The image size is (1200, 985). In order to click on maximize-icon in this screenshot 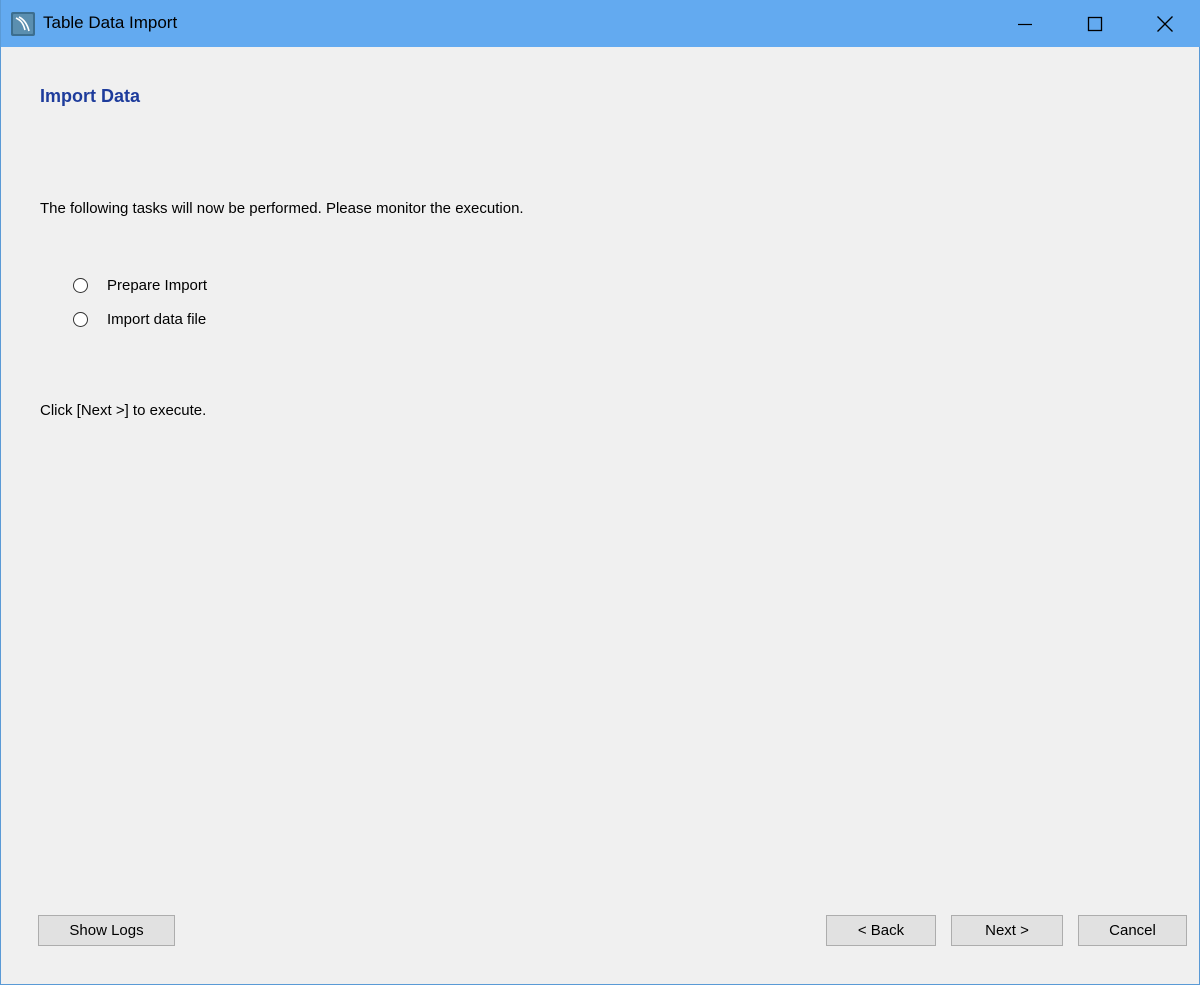, I will do `click(1095, 23)`.